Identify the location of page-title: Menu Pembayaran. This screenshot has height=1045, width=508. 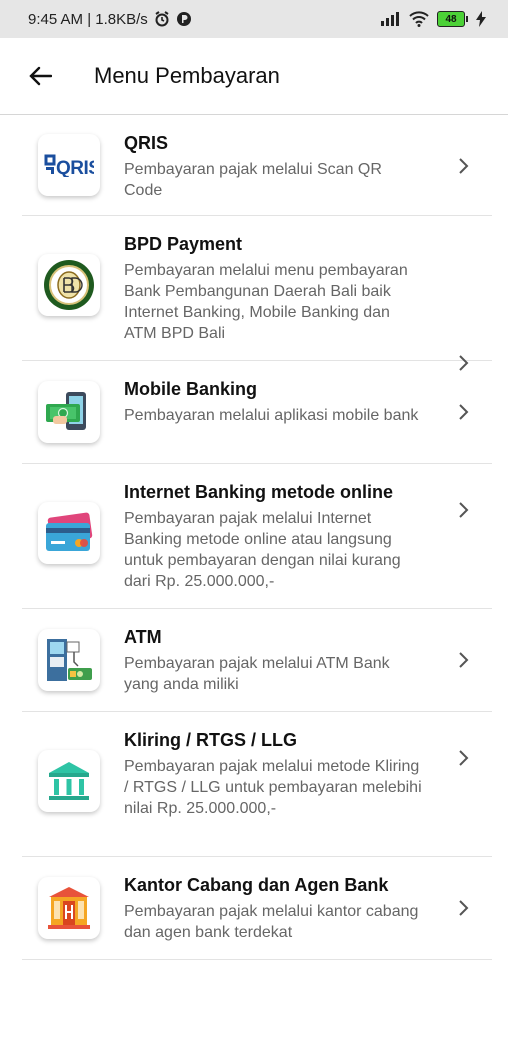
(187, 75).